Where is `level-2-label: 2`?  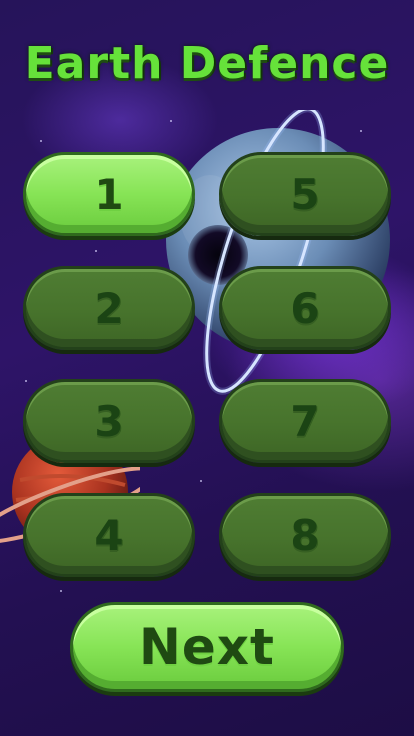 level-2-label: 2 is located at coordinates (109, 308).